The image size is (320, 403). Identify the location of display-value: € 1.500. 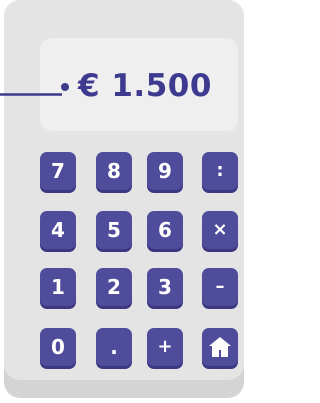
(145, 86).